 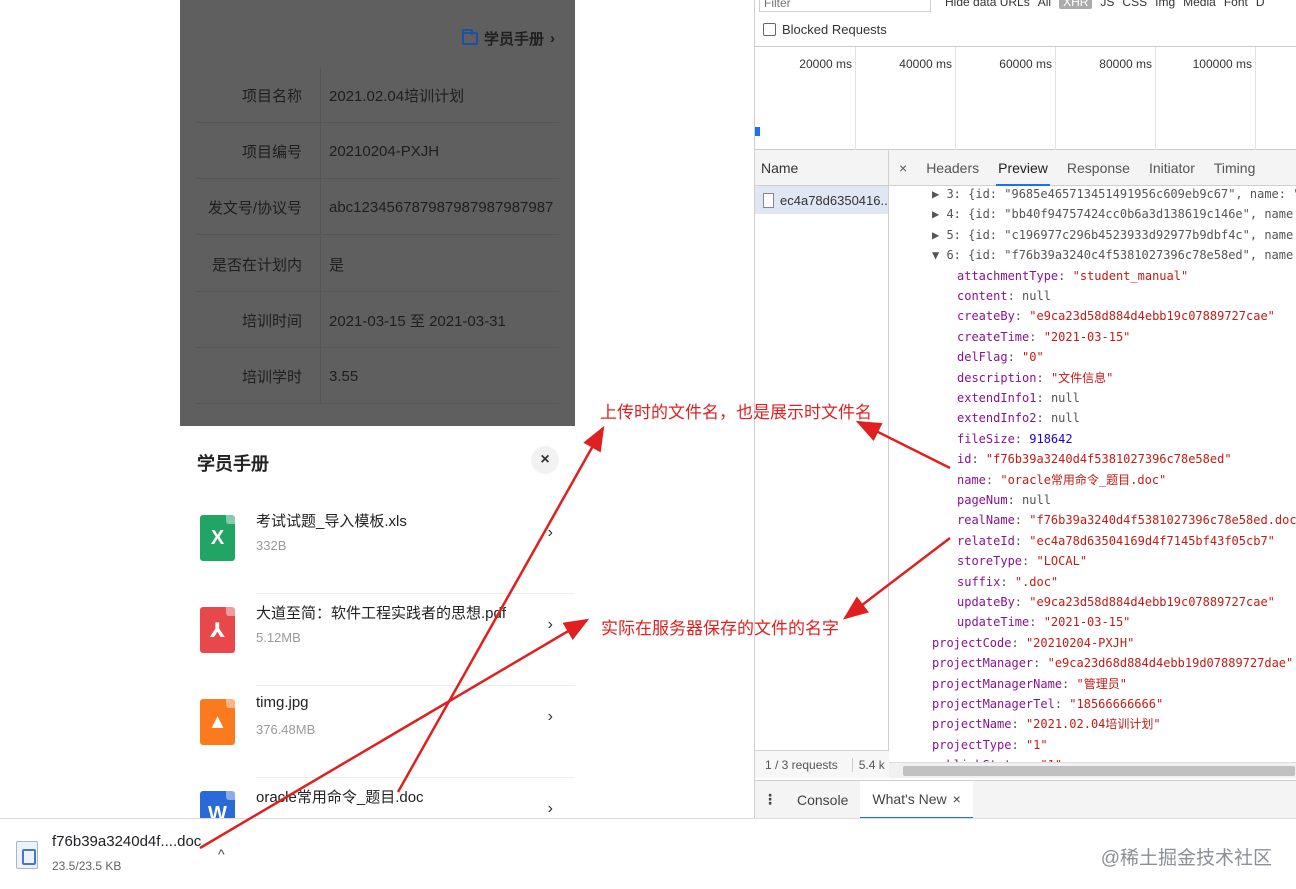 What do you see at coordinates (1015, 439) in the screenshot?
I see `json-line: fileSize: 918642` at bounding box center [1015, 439].